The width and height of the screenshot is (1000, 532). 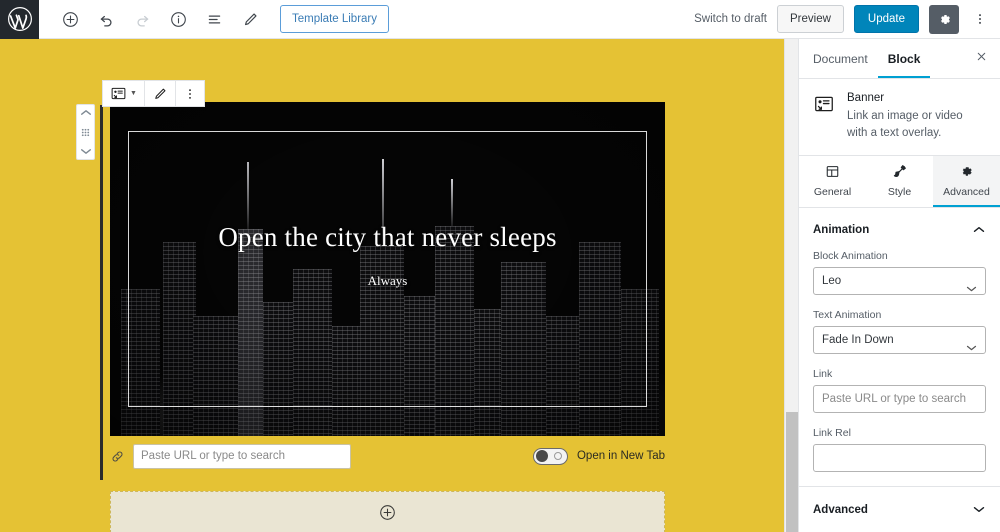 What do you see at coordinates (847, 315) in the screenshot?
I see `label-text-animation: Text Animation` at bounding box center [847, 315].